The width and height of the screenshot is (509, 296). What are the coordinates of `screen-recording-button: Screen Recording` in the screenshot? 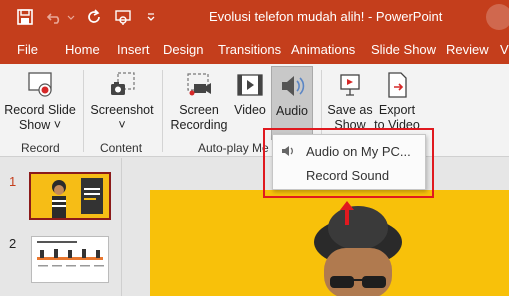 It's located at (199, 103).